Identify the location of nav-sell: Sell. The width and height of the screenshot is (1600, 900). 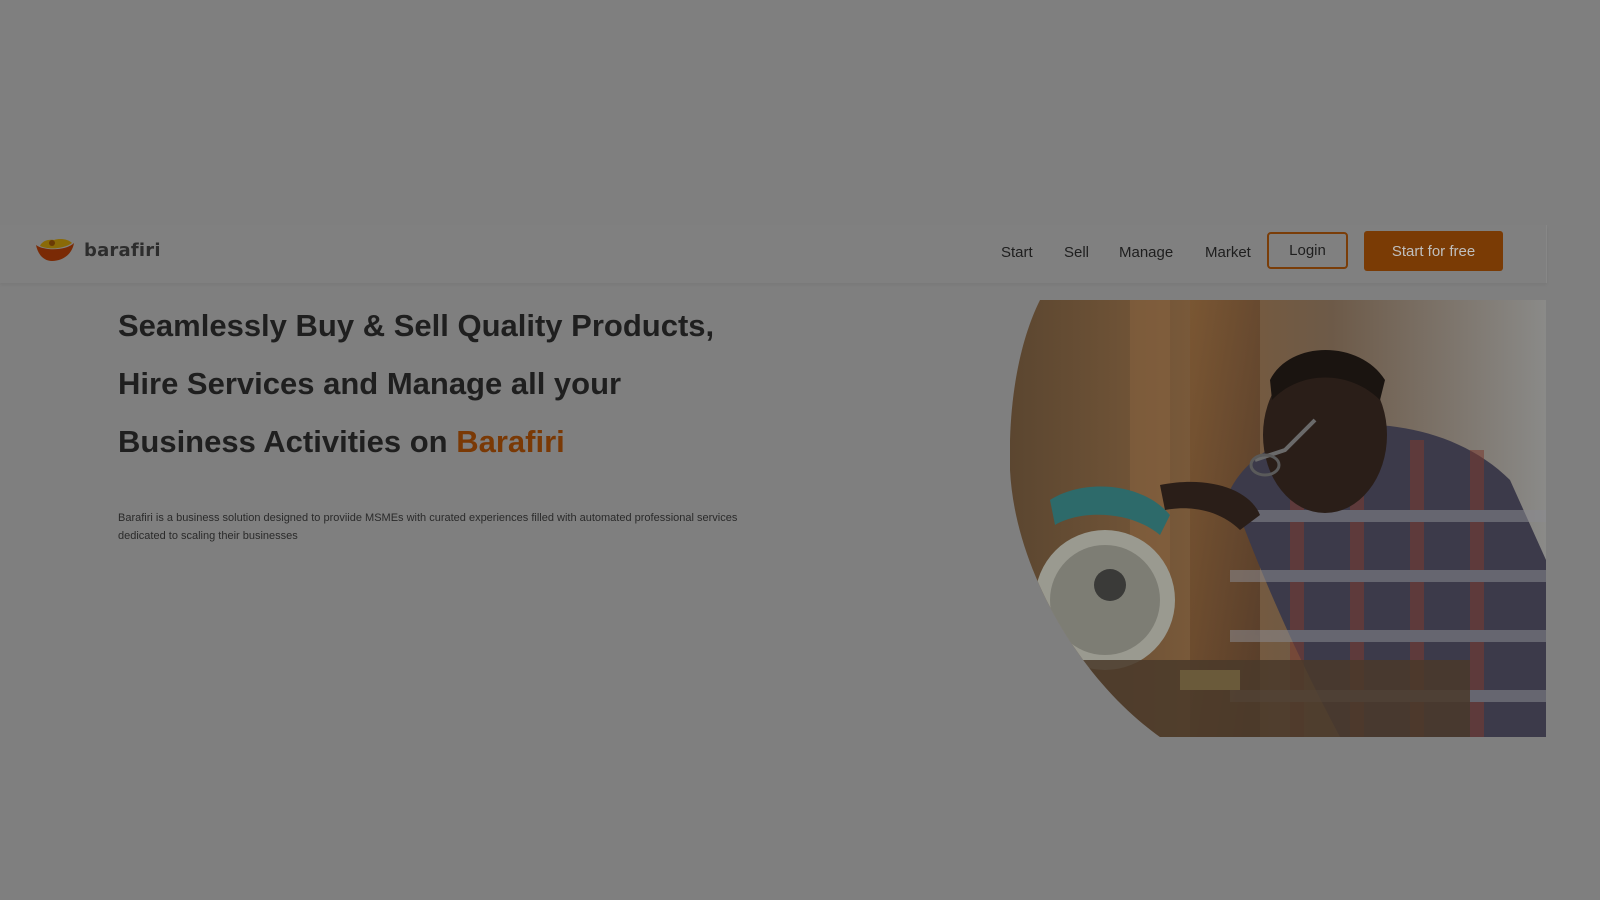
(1076, 252).